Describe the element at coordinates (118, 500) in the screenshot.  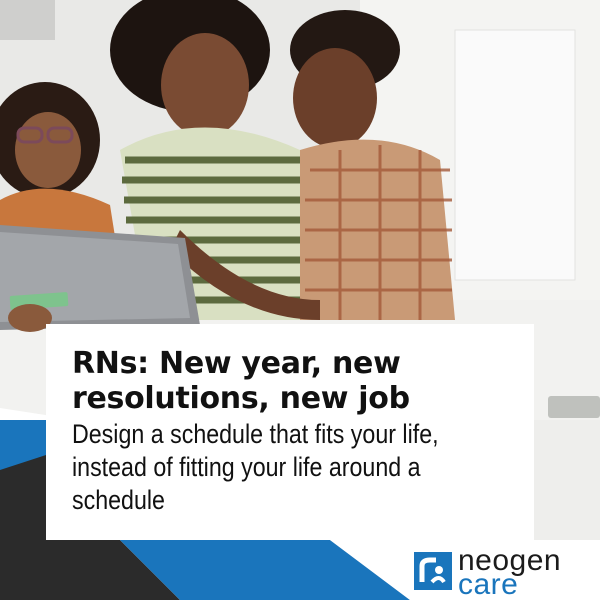
I see `subhead-line-3: schedule` at that location.